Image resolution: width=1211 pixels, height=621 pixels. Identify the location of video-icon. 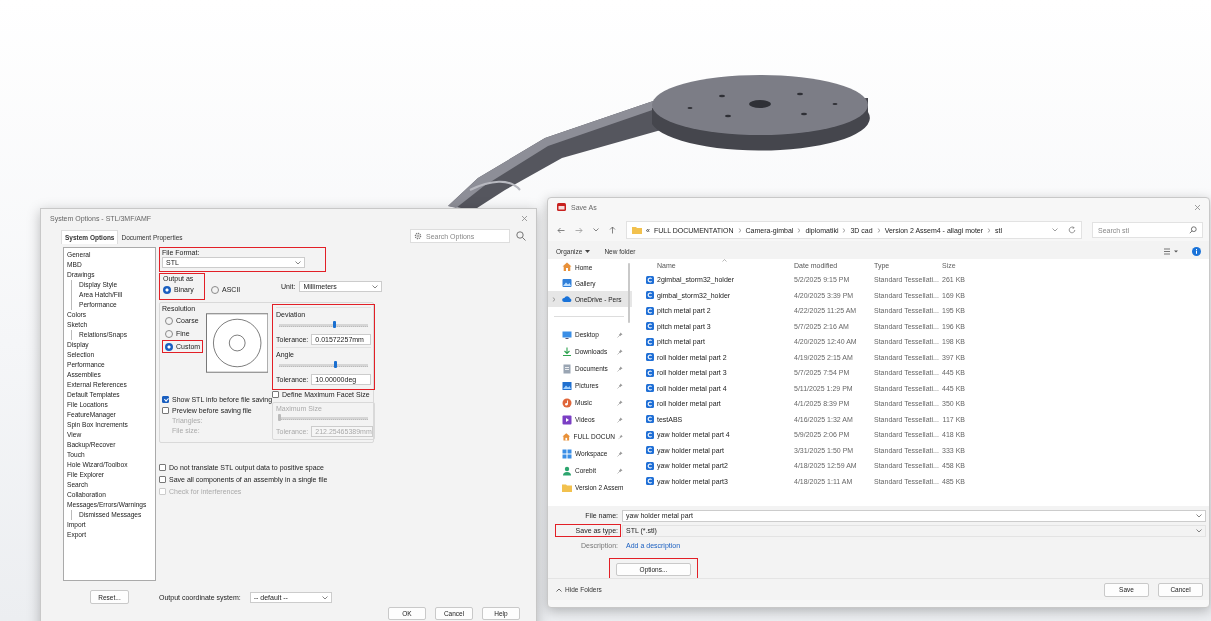
(567, 419).